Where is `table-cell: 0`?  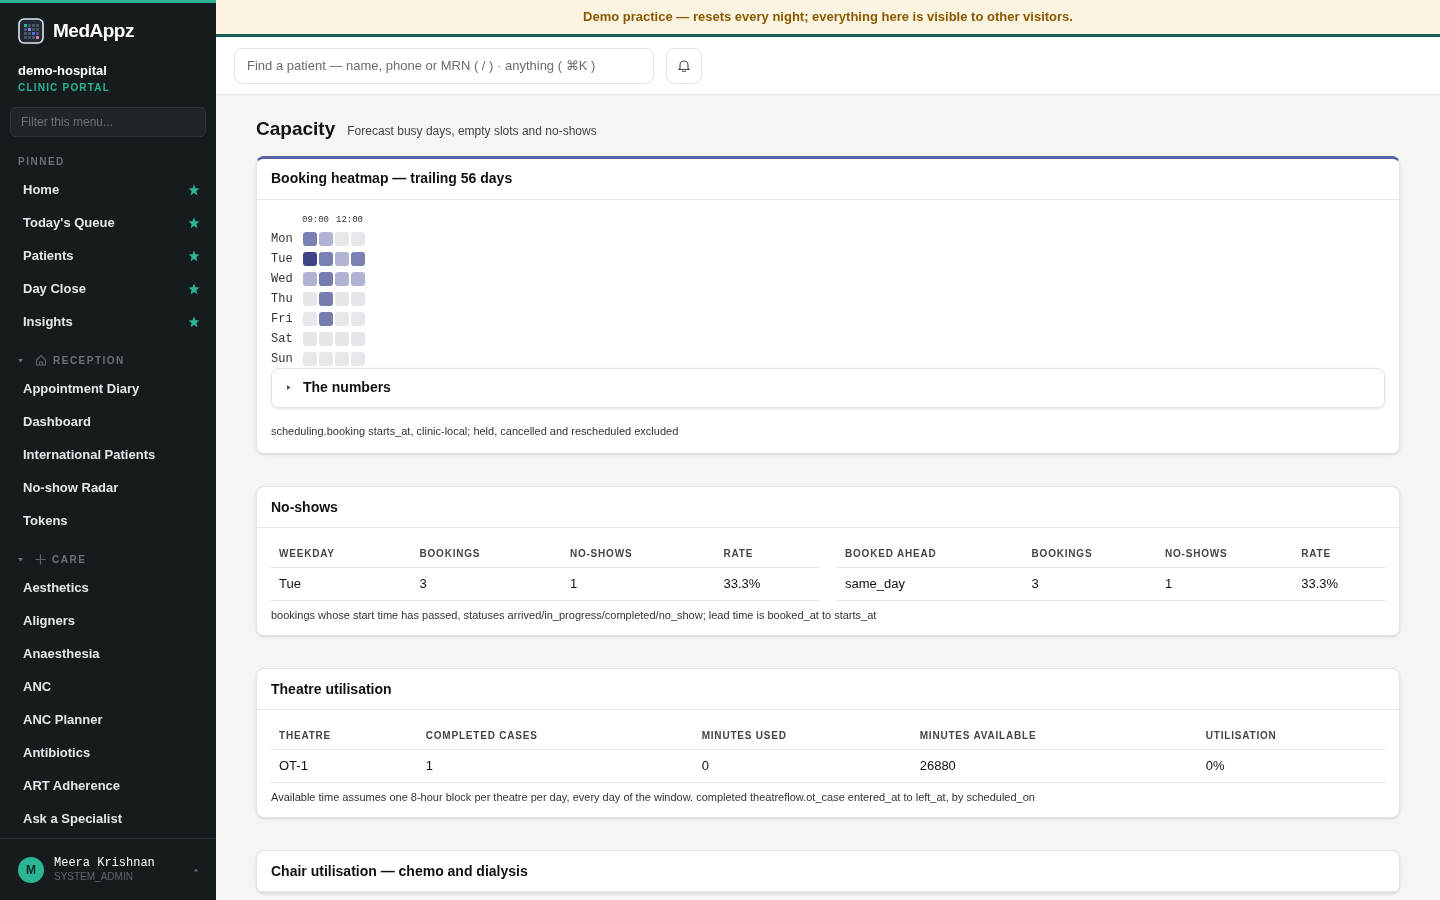
table-cell: 0 is located at coordinates (802, 765).